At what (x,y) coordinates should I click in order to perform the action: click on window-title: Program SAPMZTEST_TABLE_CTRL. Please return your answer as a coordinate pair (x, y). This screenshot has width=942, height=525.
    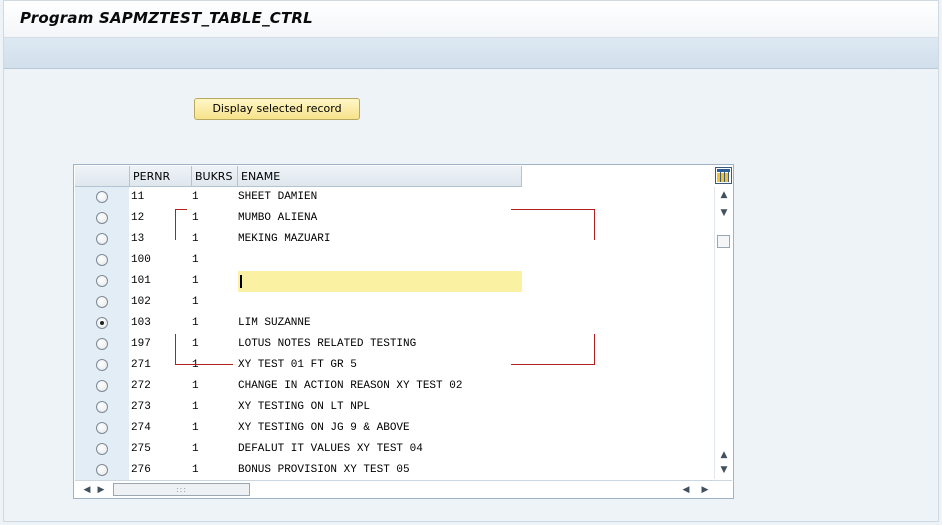
    Looking at the image, I should click on (166, 18).